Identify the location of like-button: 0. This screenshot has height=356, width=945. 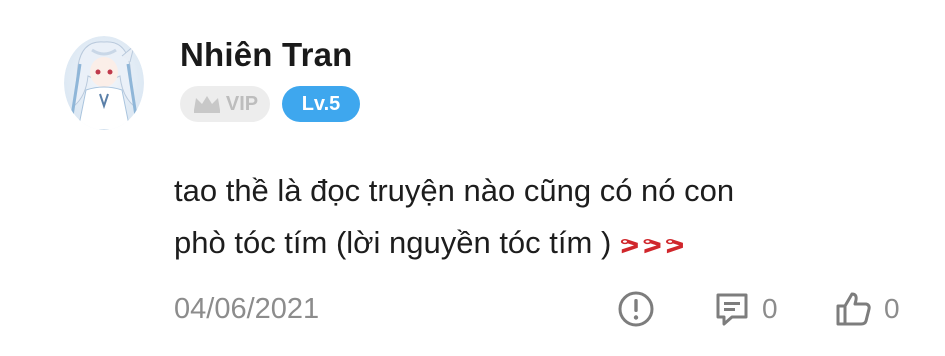
(867, 309).